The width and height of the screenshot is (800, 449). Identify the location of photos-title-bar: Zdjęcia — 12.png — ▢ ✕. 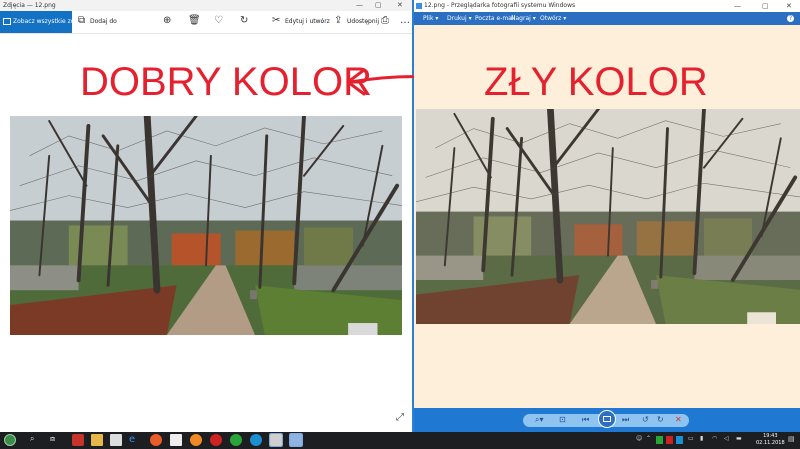
(206, 5).